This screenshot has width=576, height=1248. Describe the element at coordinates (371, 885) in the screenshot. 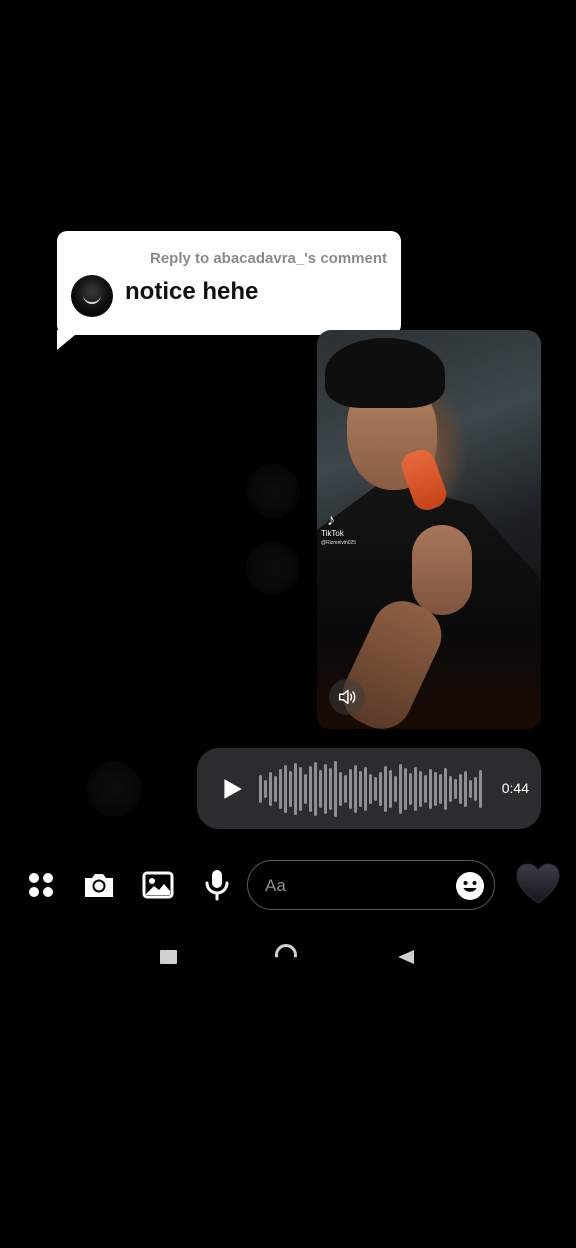

I see `message-input: Aa` at that location.